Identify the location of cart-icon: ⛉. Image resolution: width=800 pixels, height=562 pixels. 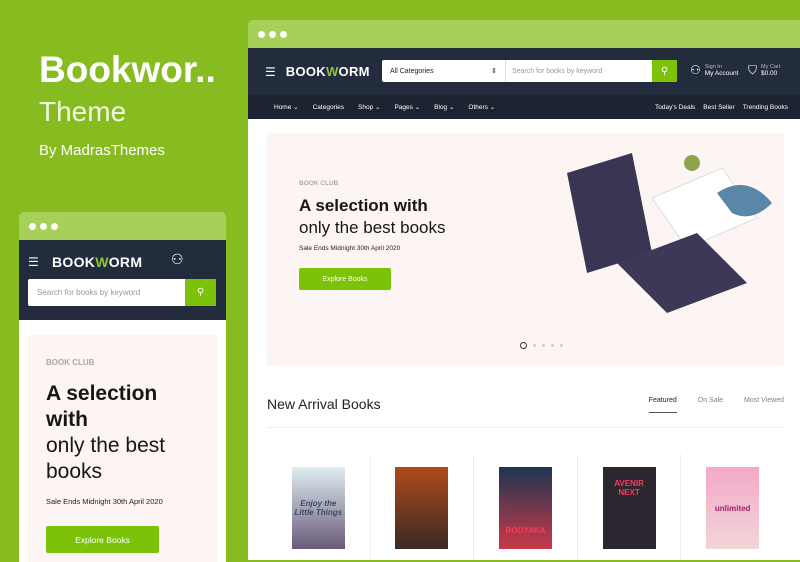
(753, 70).